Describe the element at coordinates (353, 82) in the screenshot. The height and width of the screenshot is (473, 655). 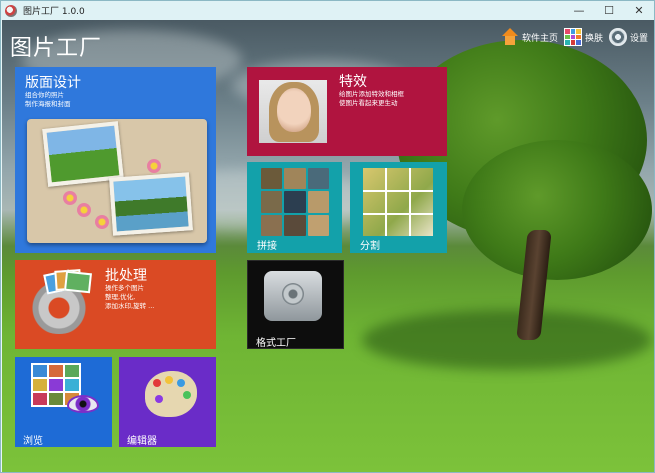
I see `tile-effects-title: 特效` at that location.